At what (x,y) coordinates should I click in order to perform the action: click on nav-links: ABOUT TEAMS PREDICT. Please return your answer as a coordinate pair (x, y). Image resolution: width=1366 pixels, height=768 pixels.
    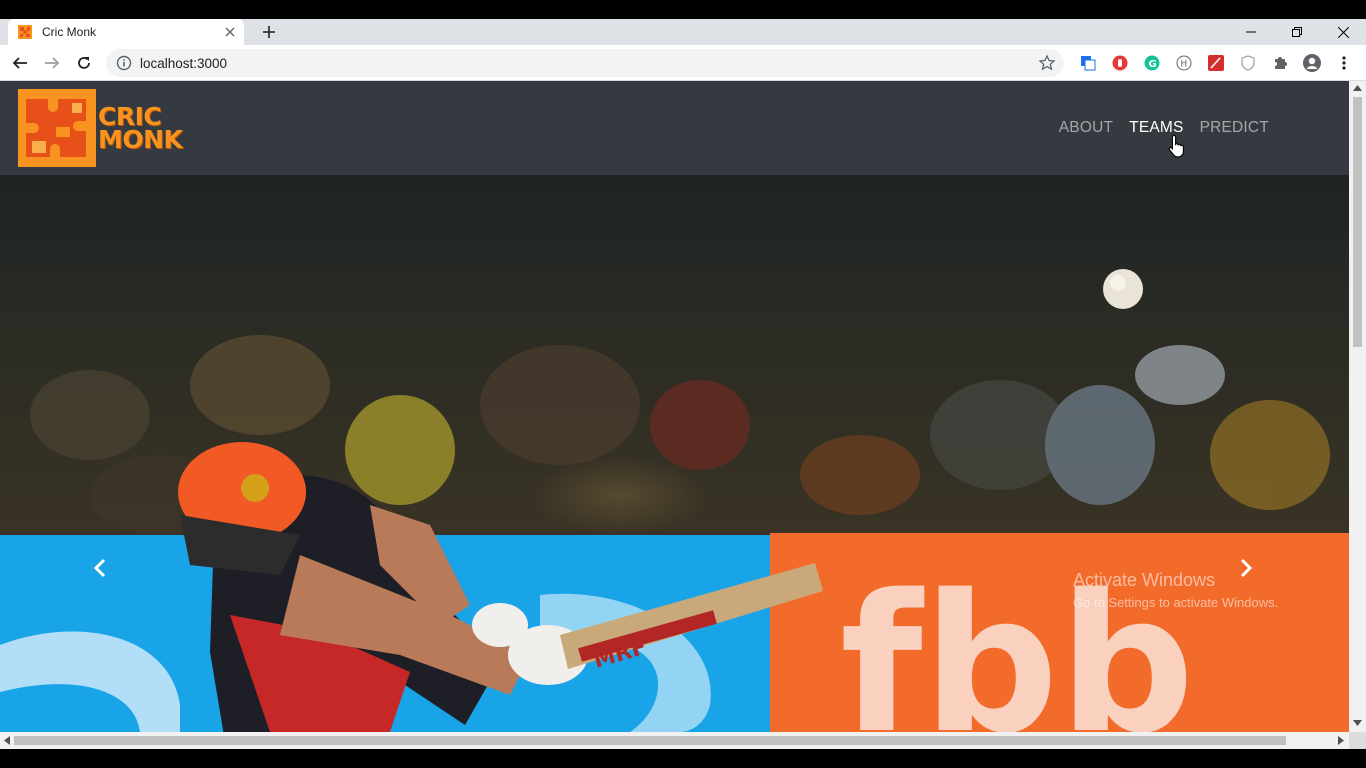
    Looking at the image, I should click on (1164, 128).